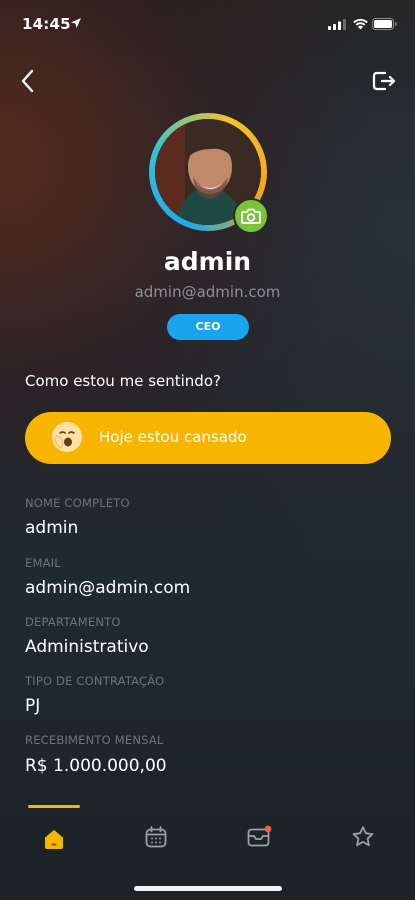  What do you see at coordinates (268, 829) in the screenshot?
I see `notification-dot` at bounding box center [268, 829].